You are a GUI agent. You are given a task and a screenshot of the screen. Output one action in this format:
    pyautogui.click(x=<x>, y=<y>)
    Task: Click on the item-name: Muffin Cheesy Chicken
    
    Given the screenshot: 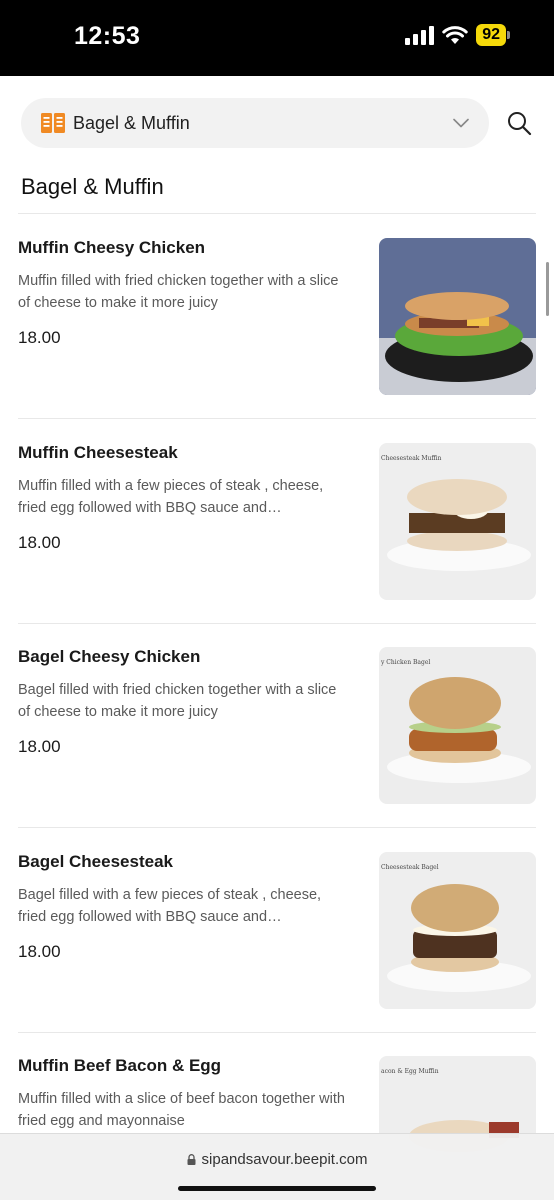 What is the action you would take?
    pyautogui.click(x=112, y=247)
    